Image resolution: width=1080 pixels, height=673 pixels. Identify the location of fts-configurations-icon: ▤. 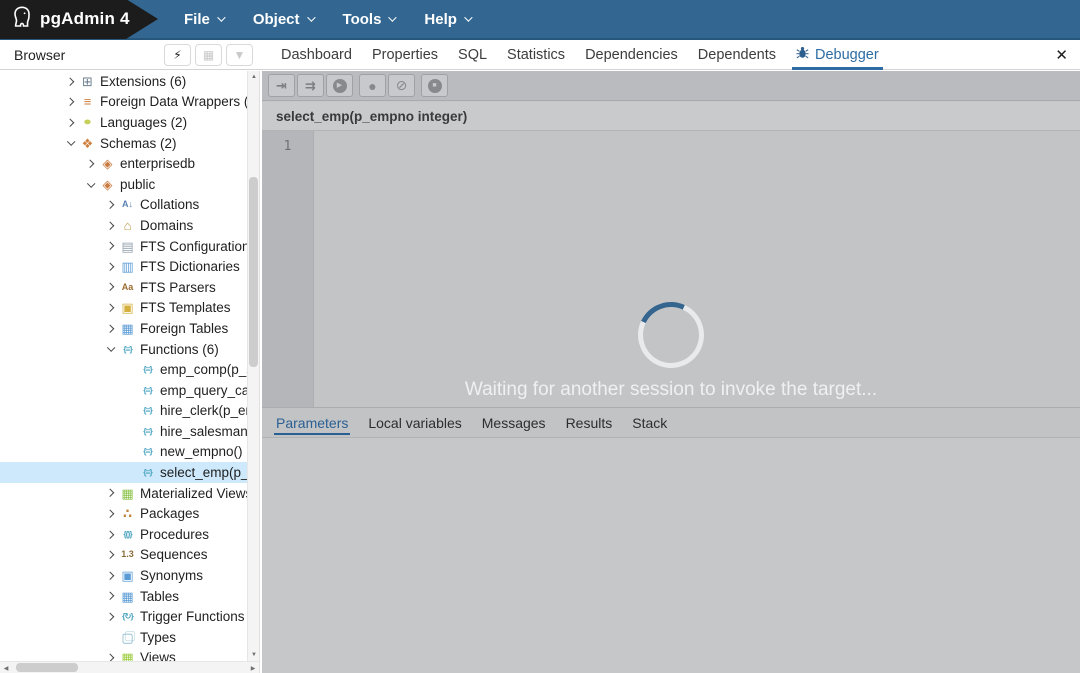
(127, 246).